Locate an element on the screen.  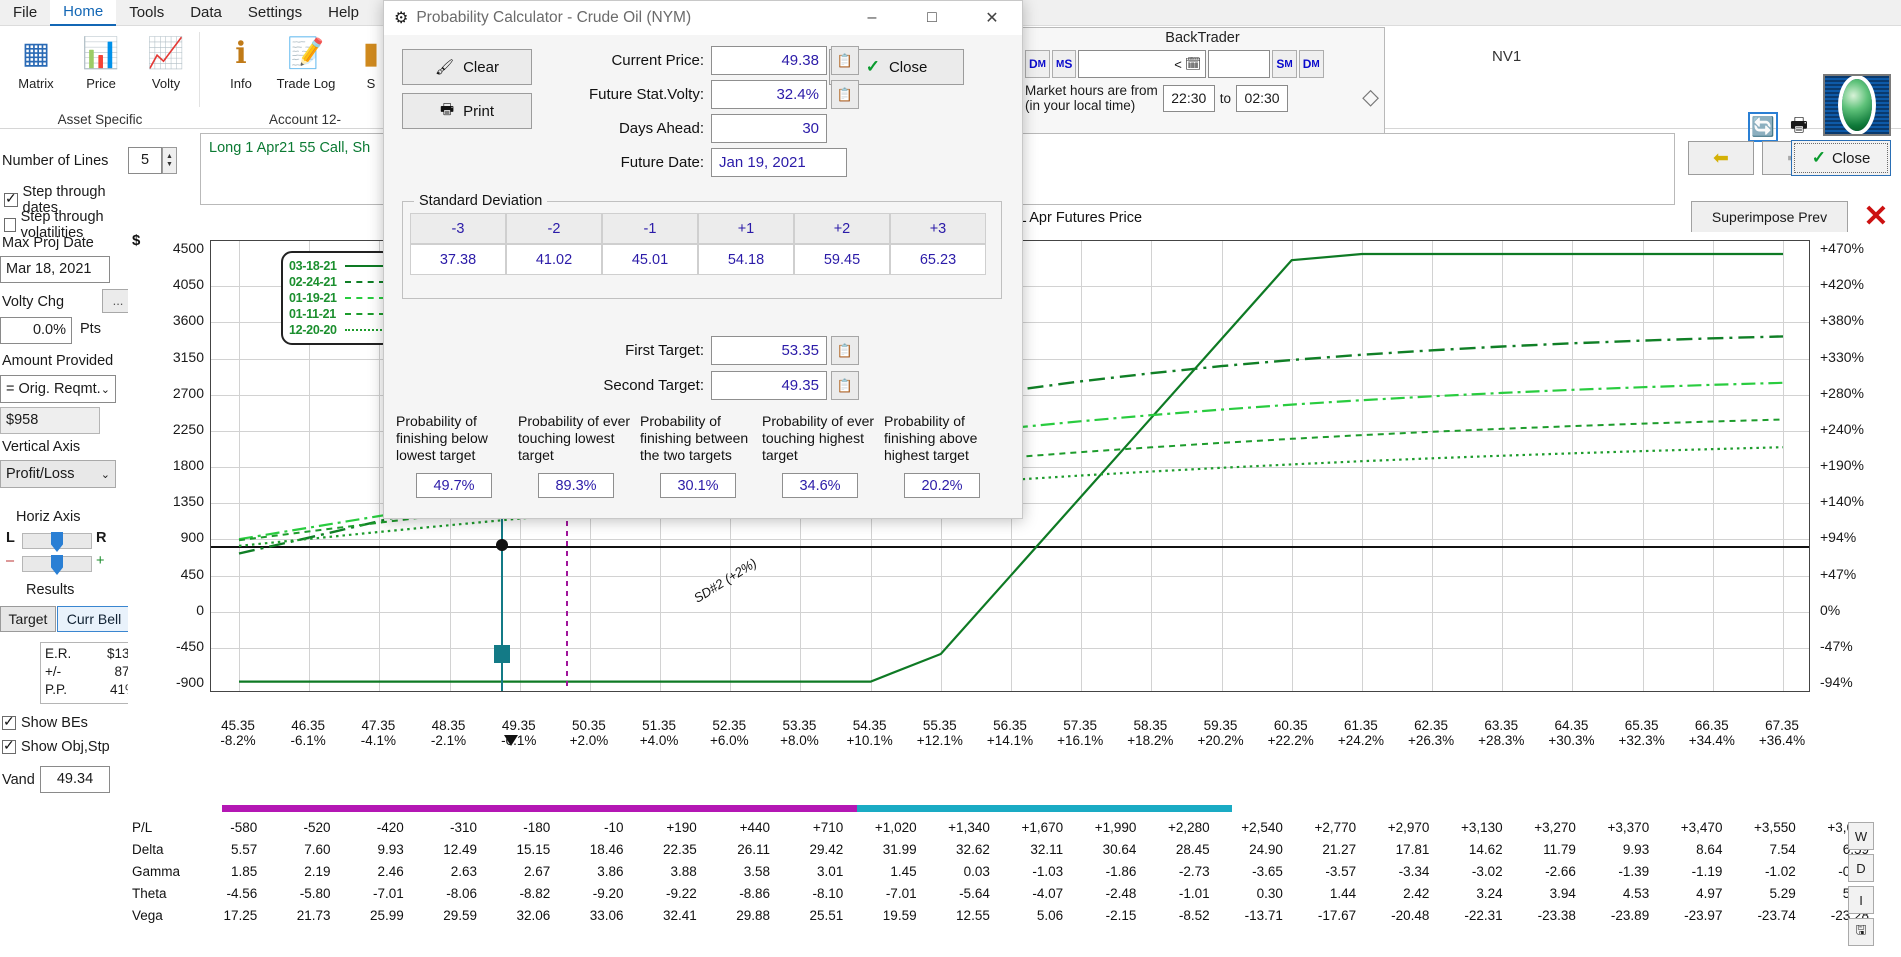
close-x-icon: ✕ is located at coordinates (1876, 216).